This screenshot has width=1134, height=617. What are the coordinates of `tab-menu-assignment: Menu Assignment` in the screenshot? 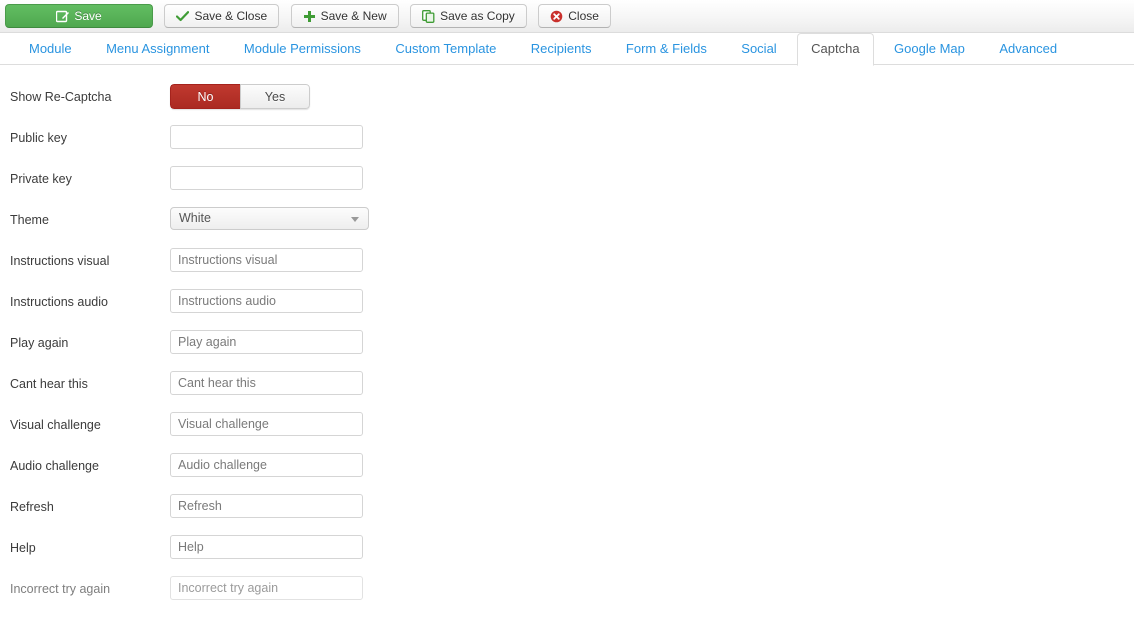 It's located at (157, 49).